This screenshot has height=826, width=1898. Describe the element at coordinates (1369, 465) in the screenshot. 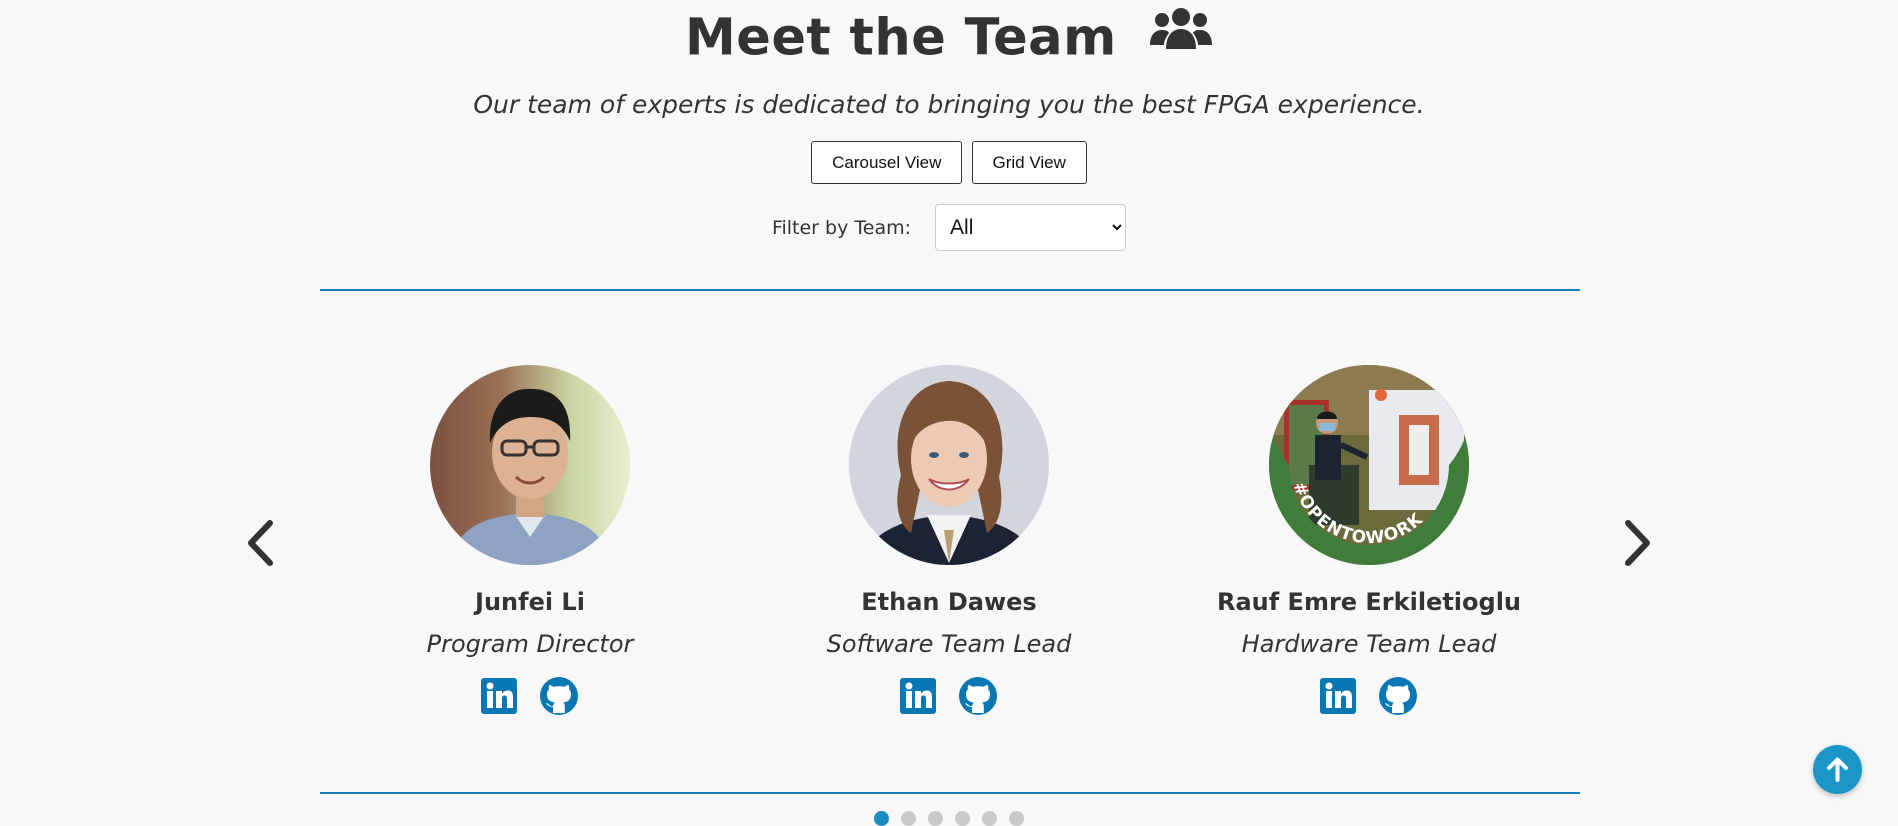

I see `avatar: #OPENTOWORK` at that location.